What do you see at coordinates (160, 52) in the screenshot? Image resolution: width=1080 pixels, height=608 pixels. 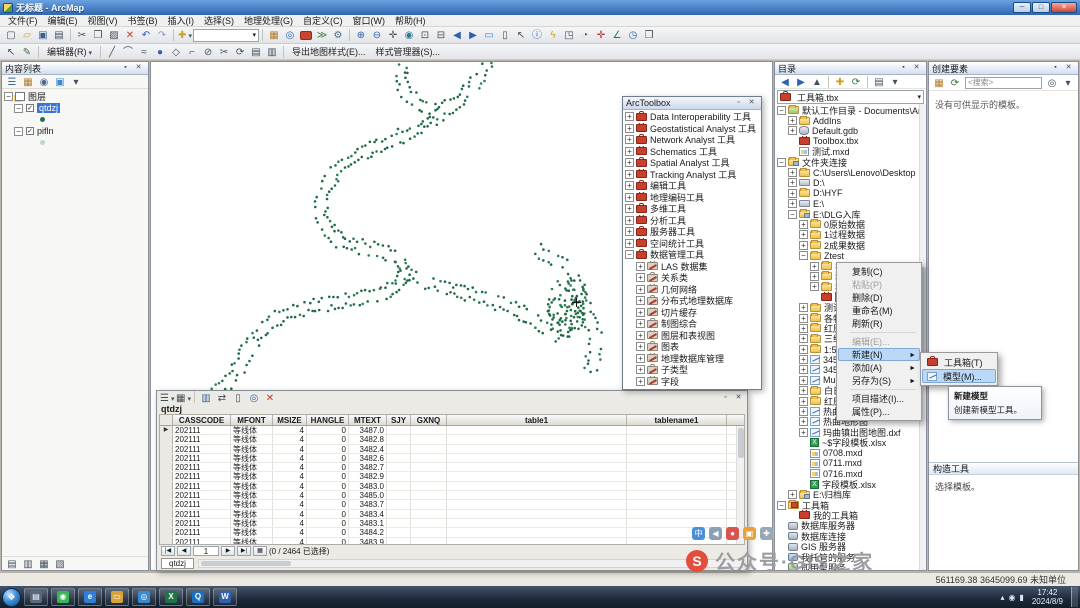 I see `point-tool-icon: ●` at bounding box center [160, 52].